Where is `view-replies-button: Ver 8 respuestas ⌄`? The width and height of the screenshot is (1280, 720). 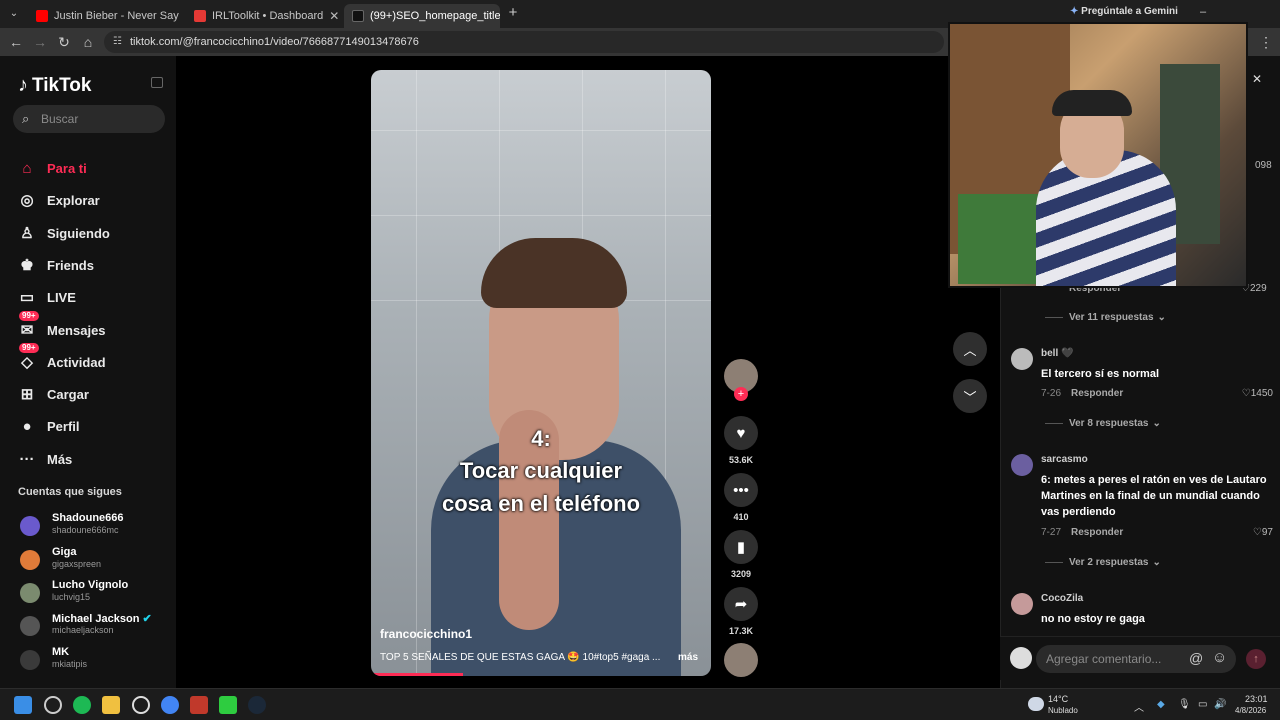
view-replies-button: Ver 8 respuestas ⌄ is located at coordinates (1103, 423).